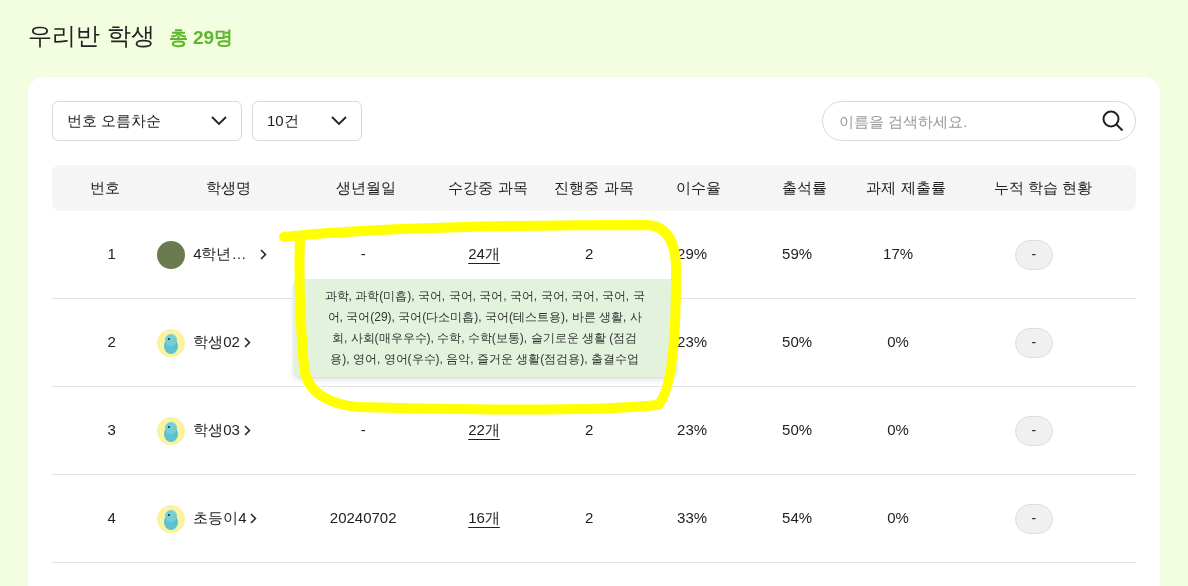 Image resolution: width=1188 pixels, height=586 pixels. I want to click on attendance-rate: 54%, so click(797, 518).